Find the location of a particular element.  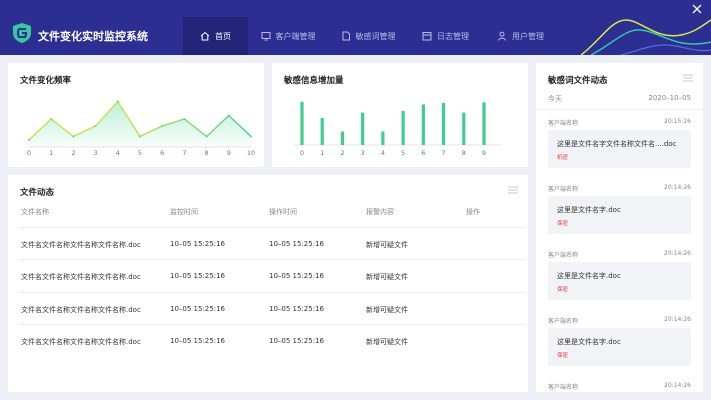

message-bubble: 这里是文件名字文件名称文件名....doc 机密 is located at coordinates (619, 149).